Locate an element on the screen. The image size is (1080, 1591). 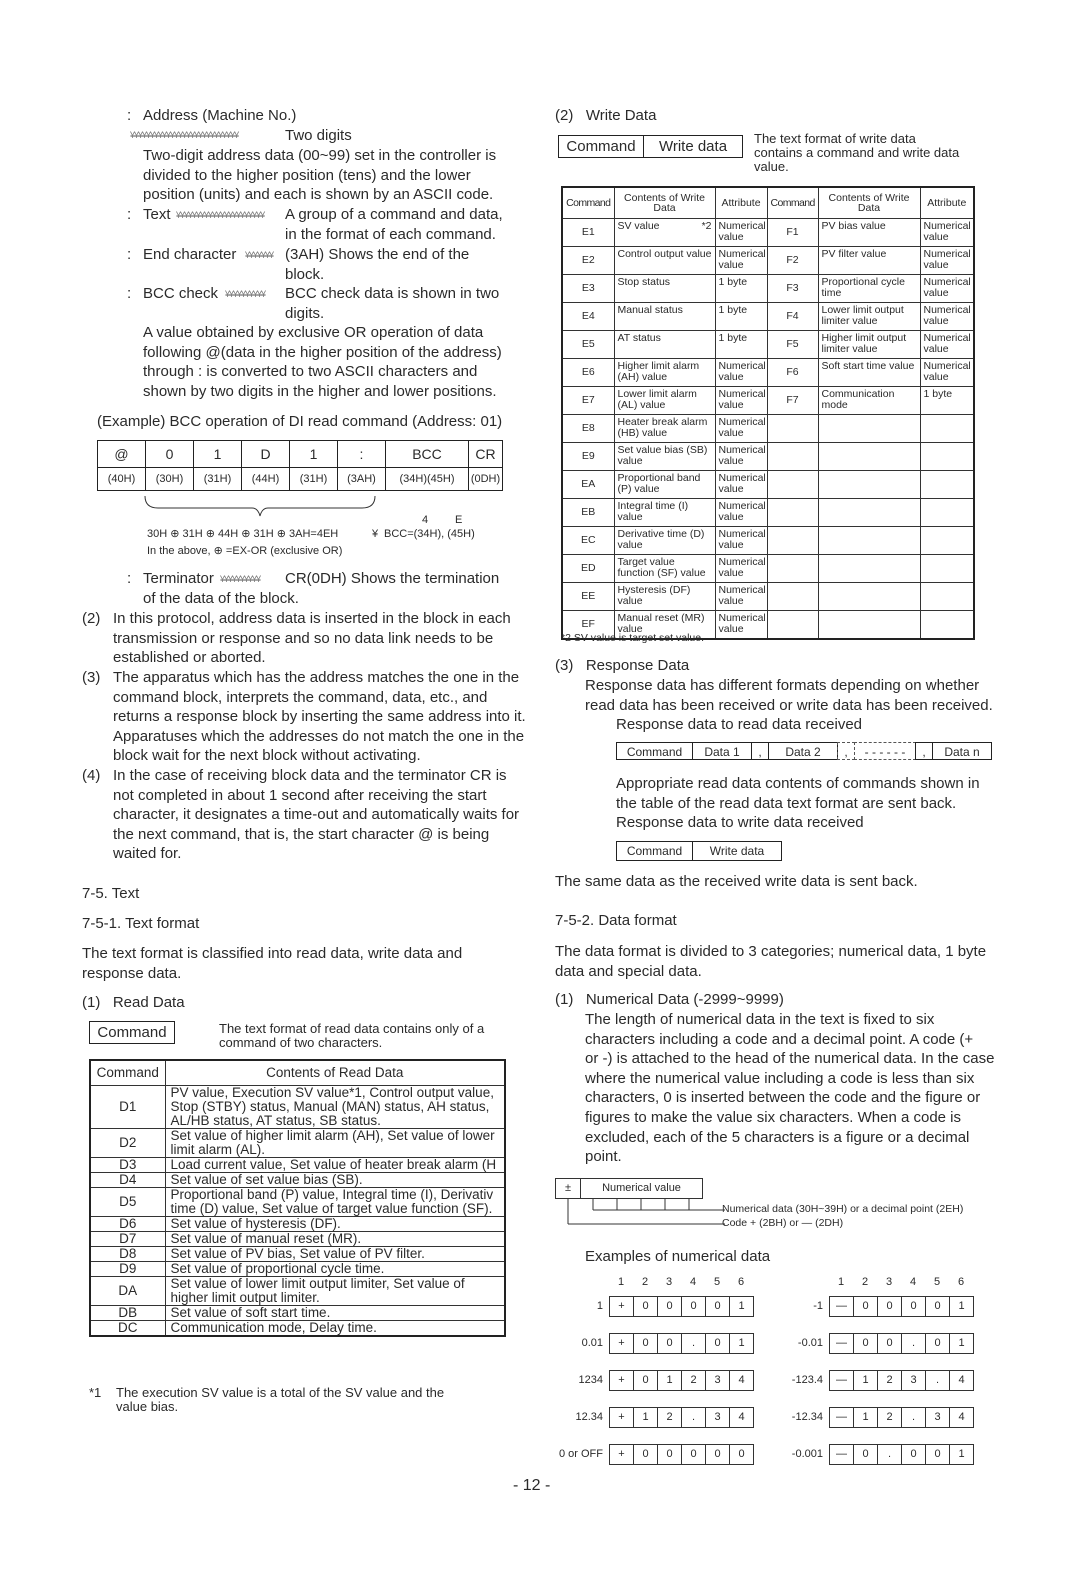
cell: (31H) is located at coordinates (217, 479).